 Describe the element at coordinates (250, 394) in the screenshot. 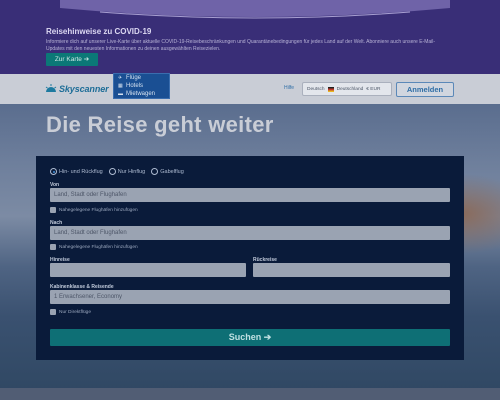

I see `page-footer-strip` at that location.